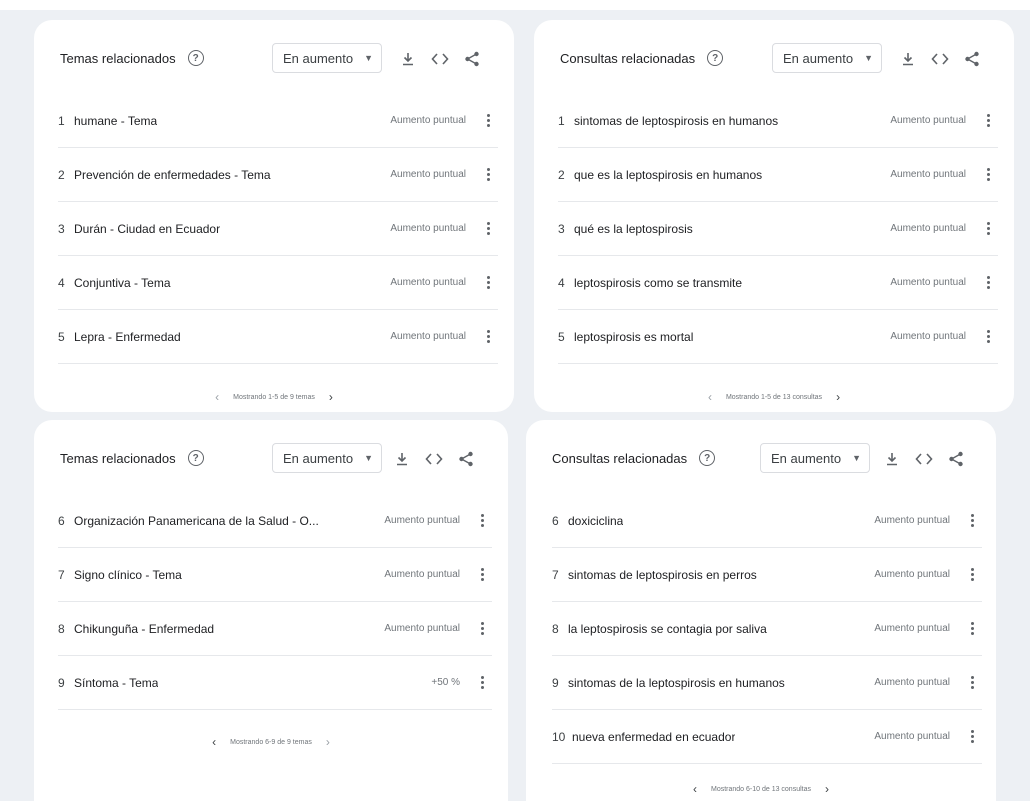  Describe the element at coordinates (555, 682) in the screenshot. I see `list-item-index: 9` at that location.